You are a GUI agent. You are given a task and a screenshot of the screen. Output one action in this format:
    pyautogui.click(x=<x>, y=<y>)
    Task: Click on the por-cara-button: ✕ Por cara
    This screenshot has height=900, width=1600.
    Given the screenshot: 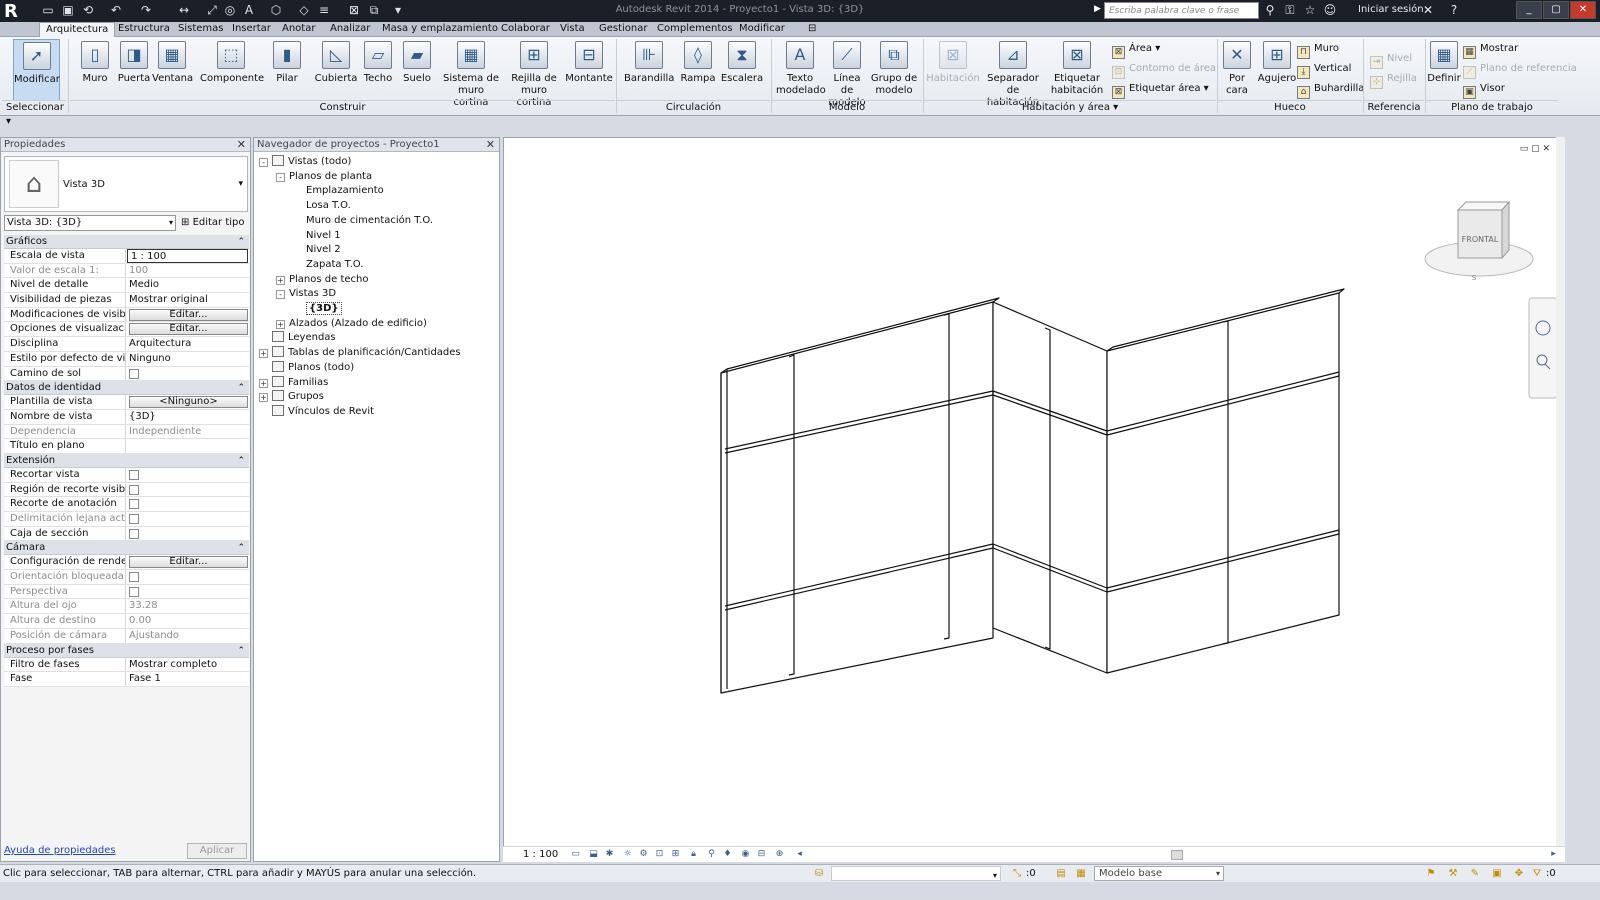 What is the action you would take?
    pyautogui.click(x=1237, y=70)
    